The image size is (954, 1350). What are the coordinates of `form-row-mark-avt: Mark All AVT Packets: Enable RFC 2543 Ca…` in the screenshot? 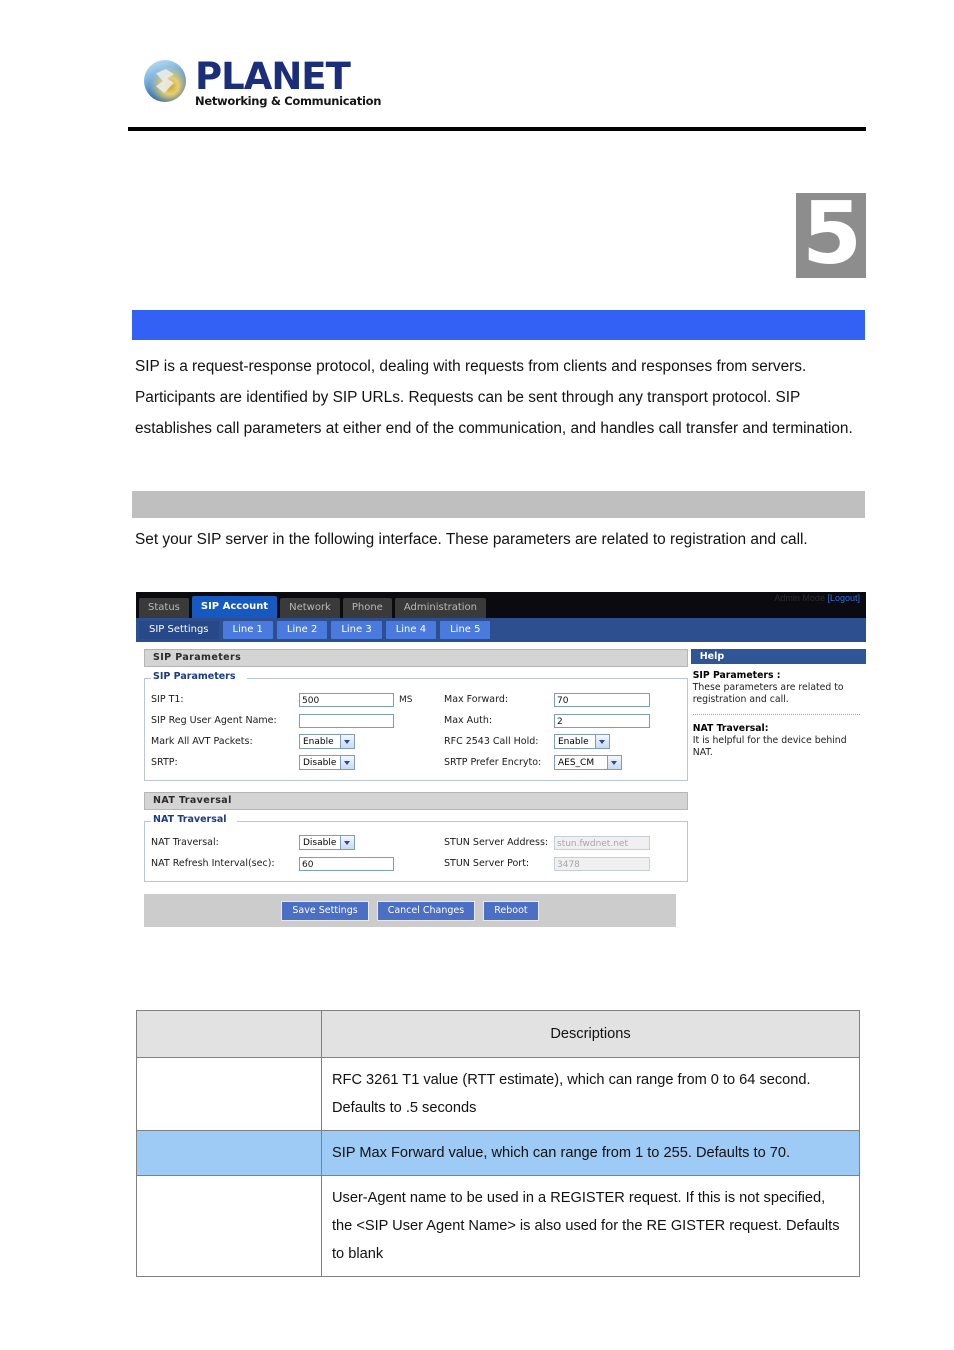 It's located at (416, 741).